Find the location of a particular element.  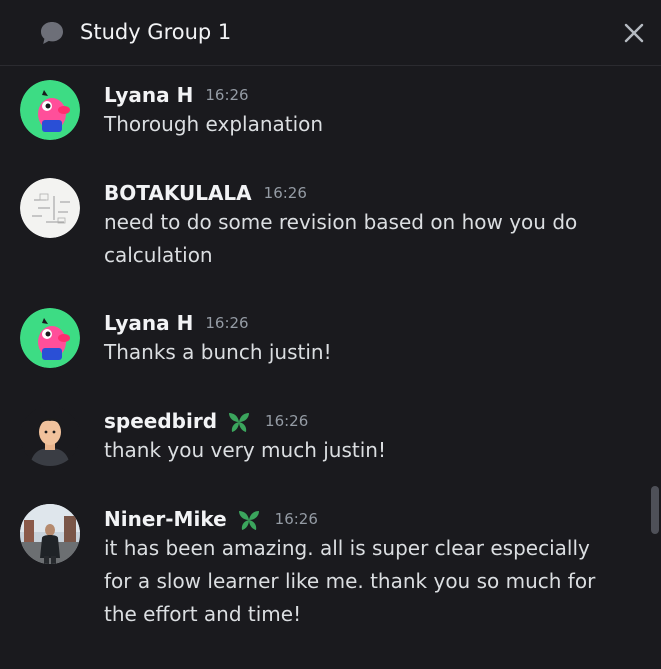

username: BOTAKULALA is located at coordinates (178, 193).